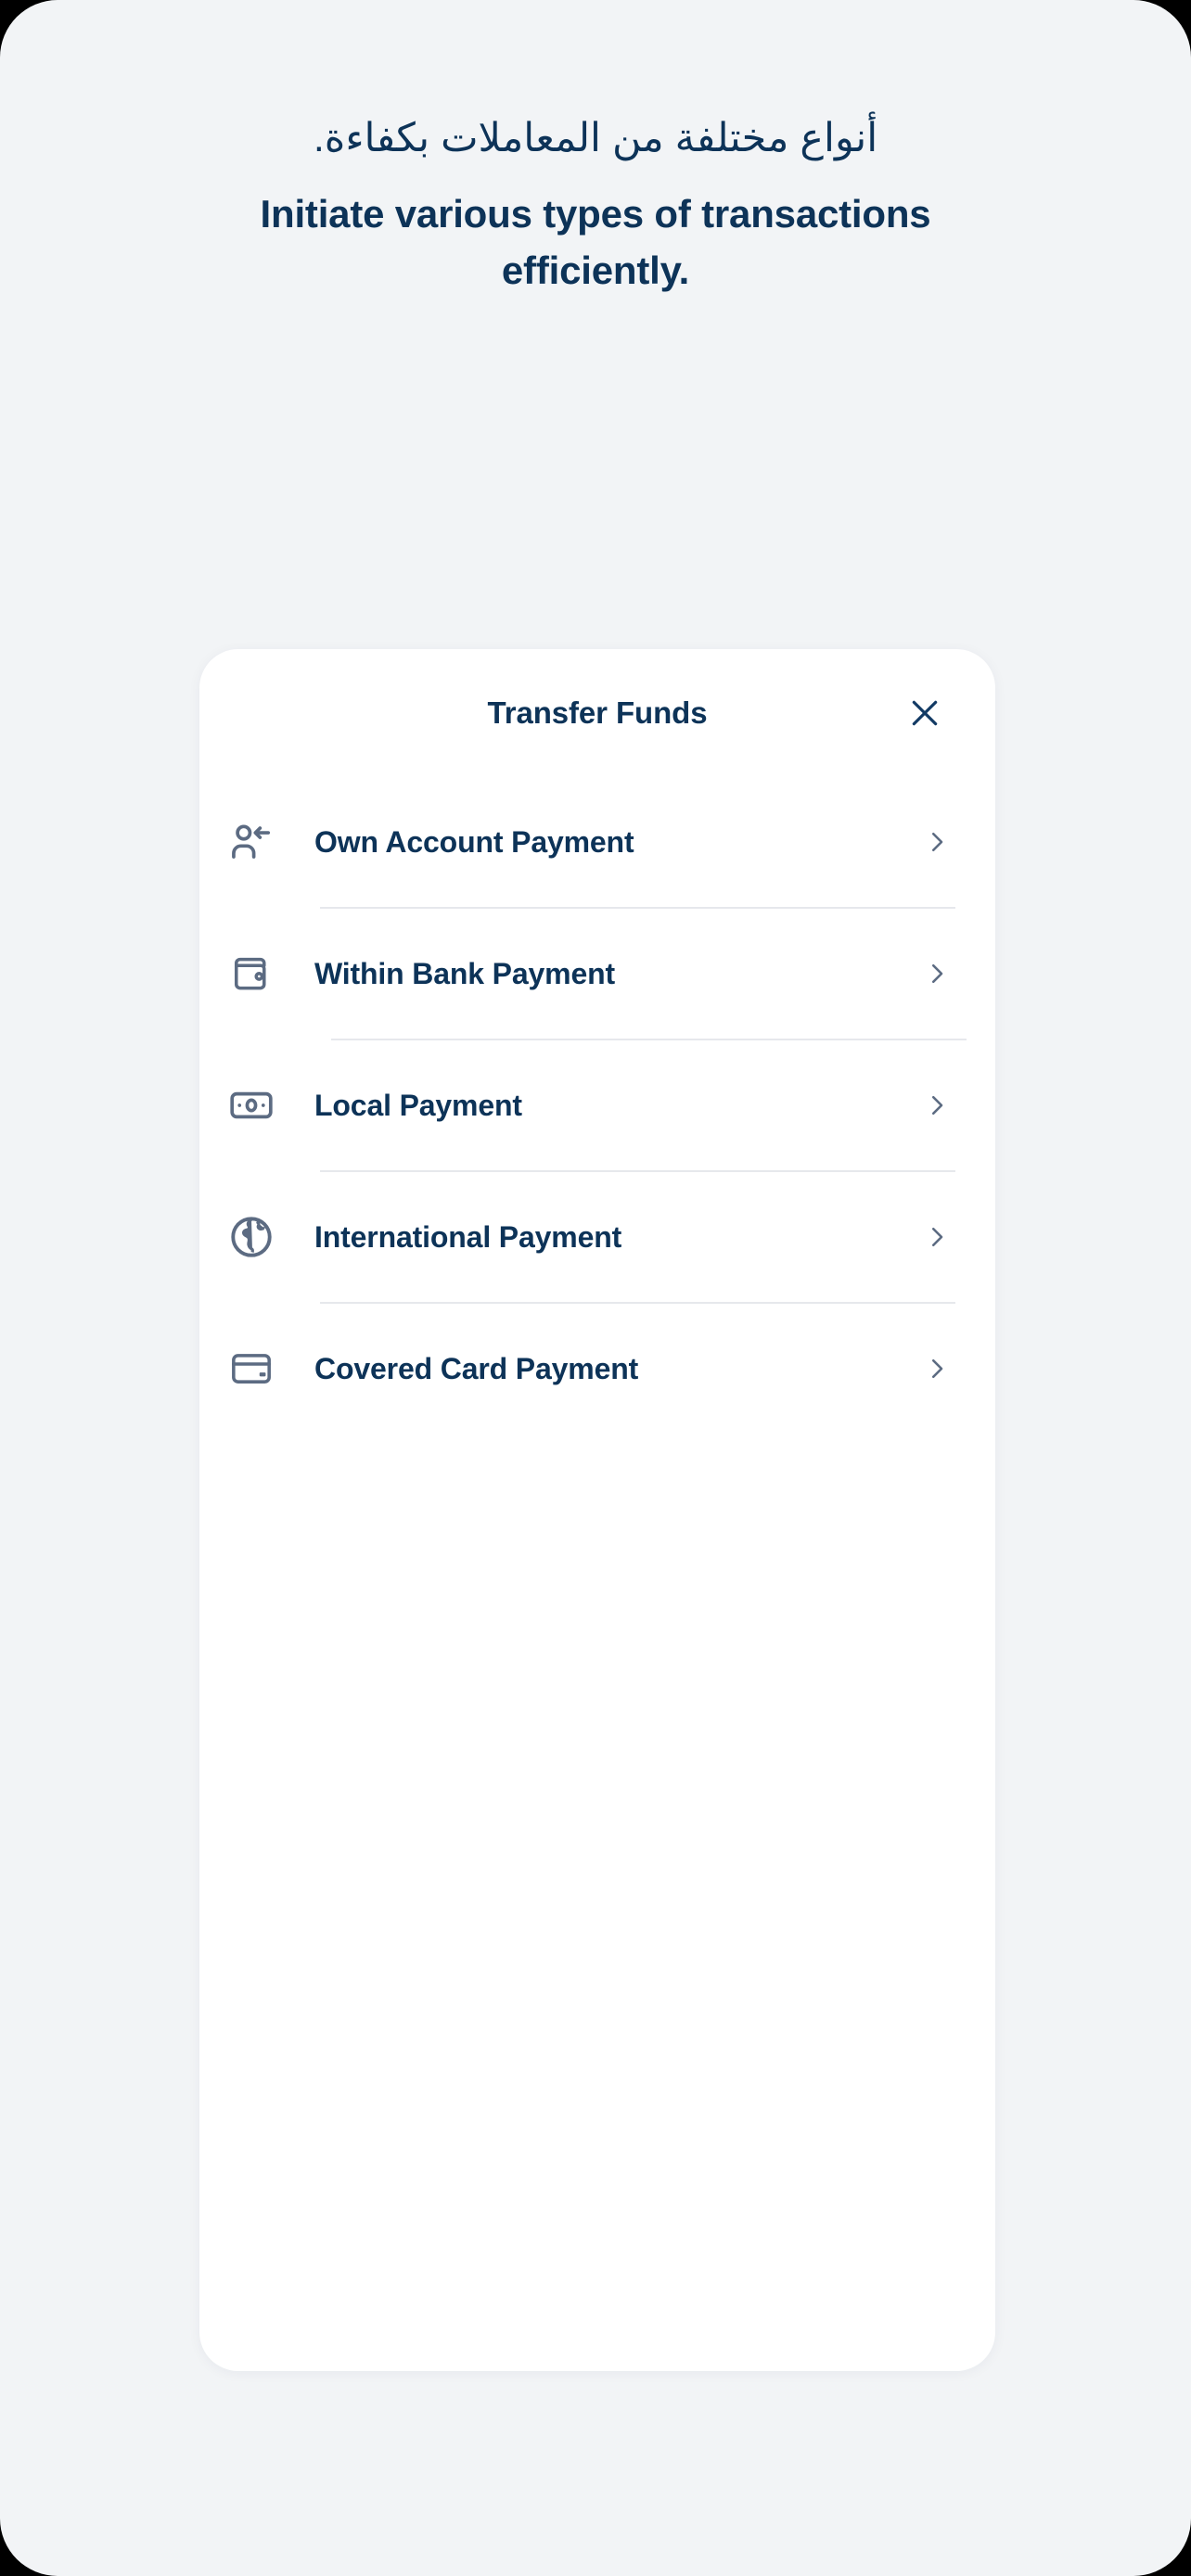 This screenshot has width=1191, height=2576. What do you see at coordinates (468, 1237) in the screenshot?
I see `list-item-label: International Payment` at bounding box center [468, 1237].